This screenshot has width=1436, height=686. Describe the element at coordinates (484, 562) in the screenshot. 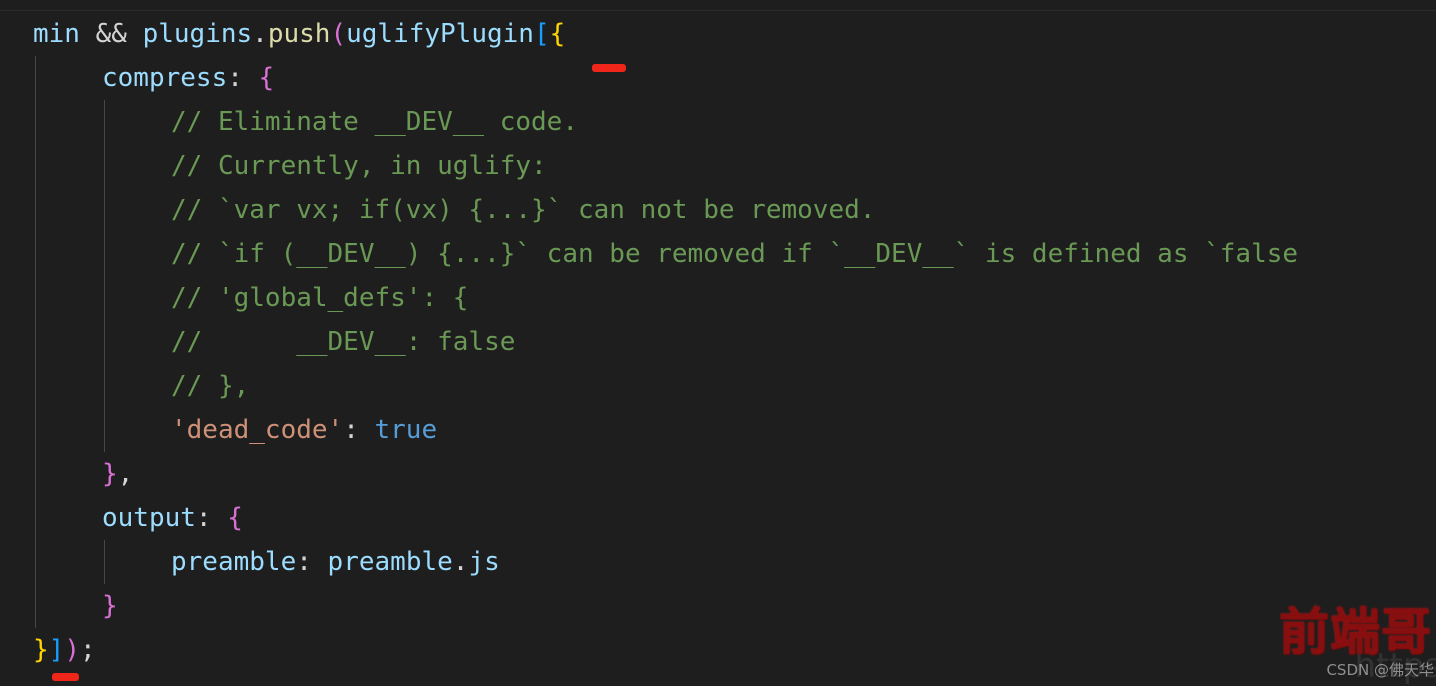

I see `code-token: js` at that location.